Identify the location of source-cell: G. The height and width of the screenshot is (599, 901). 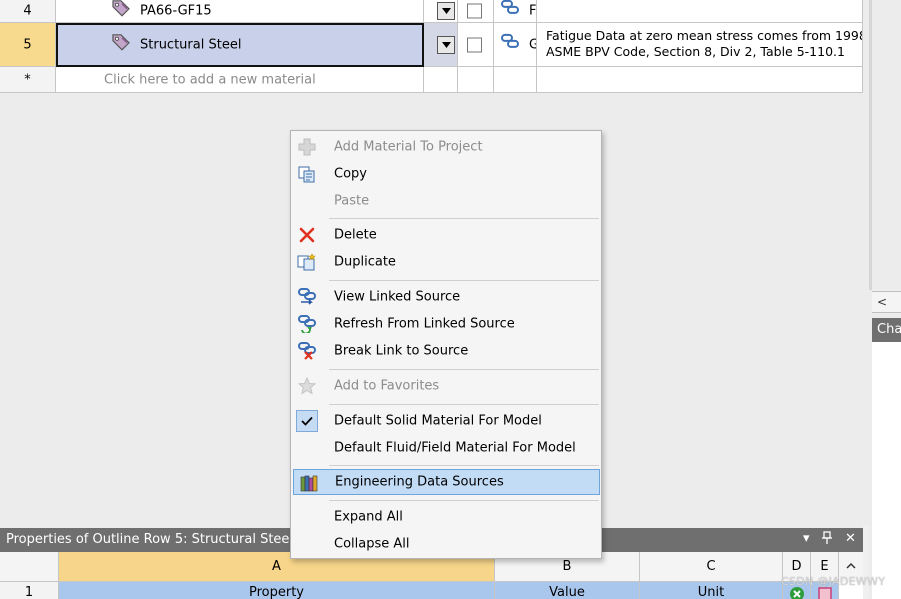
(515, 45).